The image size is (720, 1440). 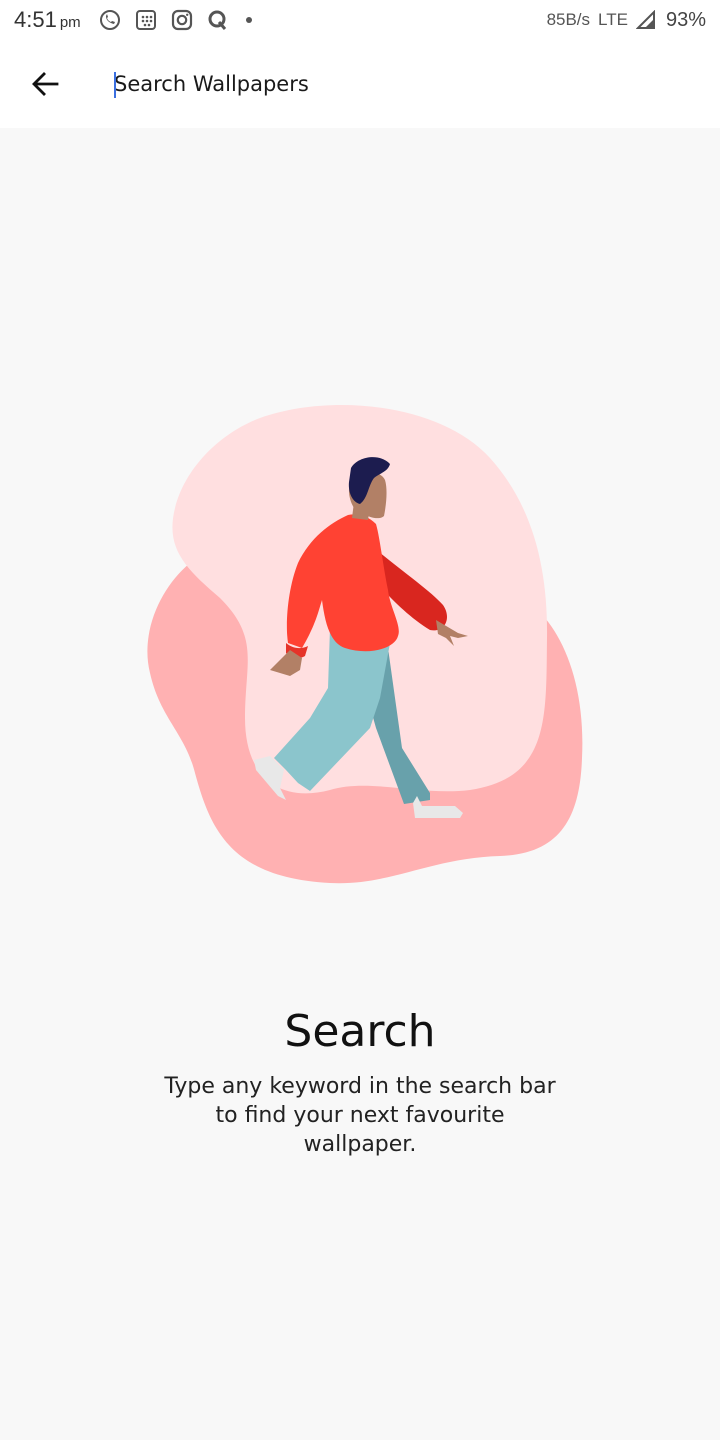 I want to click on arrow-left-icon, so click(x=45, y=84).